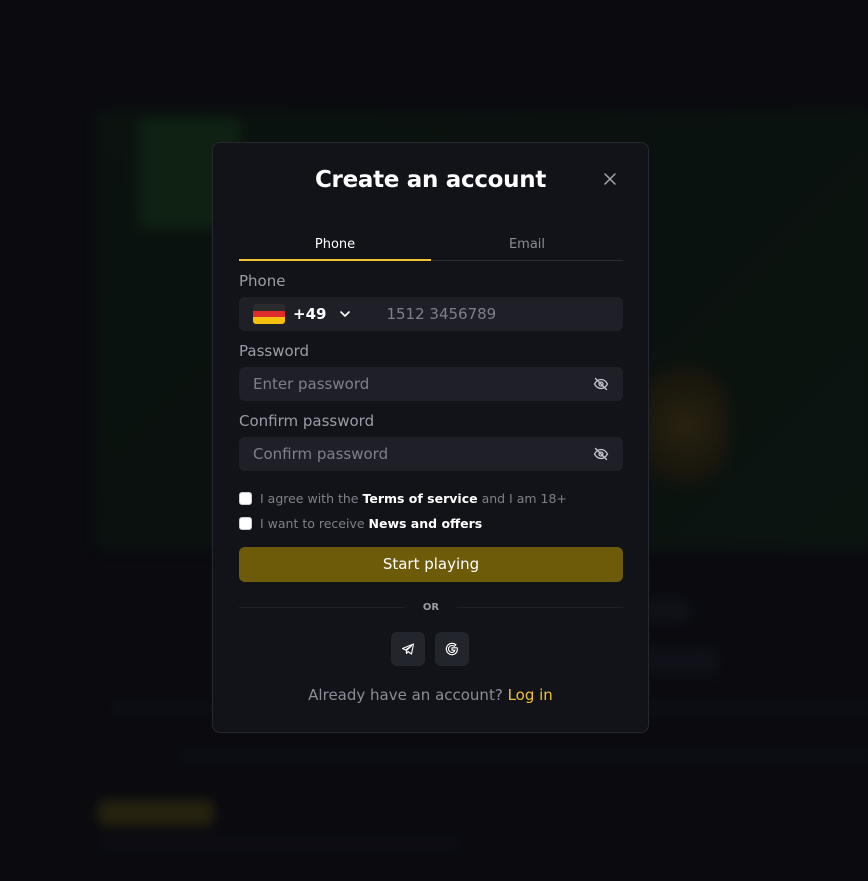 This screenshot has height=881, width=868. I want to click on start-playing-button: Start playing, so click(431, 564).